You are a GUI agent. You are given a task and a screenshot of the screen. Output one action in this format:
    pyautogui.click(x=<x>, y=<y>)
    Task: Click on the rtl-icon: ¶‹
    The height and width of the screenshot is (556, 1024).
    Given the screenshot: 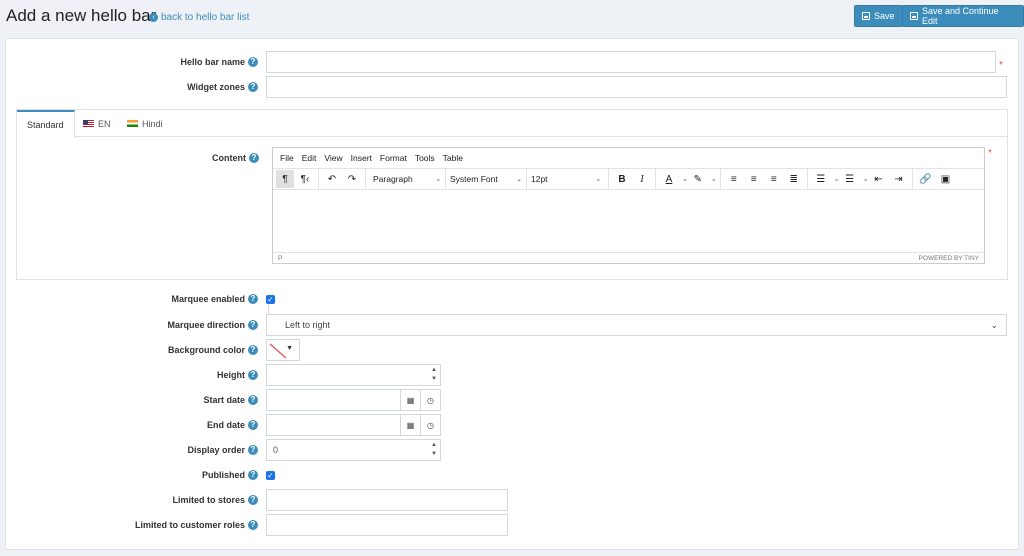 What is the action you would take?
    pyautogui.click(x=305, y=179)
    